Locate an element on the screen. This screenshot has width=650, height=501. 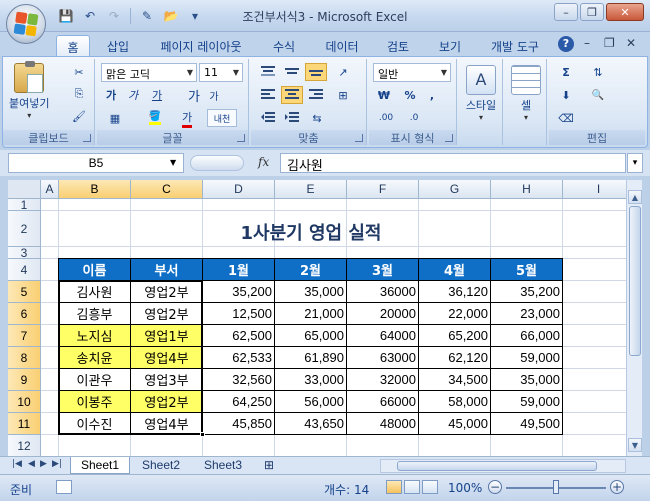
table-header-cell: 부서 is located at coordinates (167, 270).